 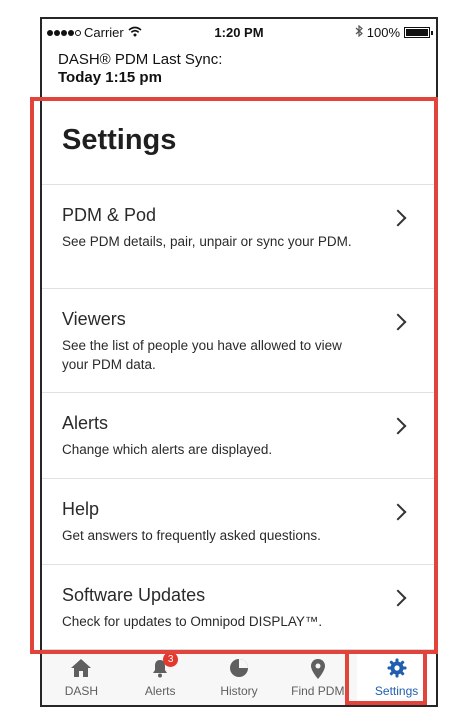 What do you see at coordinates (383, 32) in the screenshot?
I see `battery-percentage: 100%` at bounding box center [383, 32].